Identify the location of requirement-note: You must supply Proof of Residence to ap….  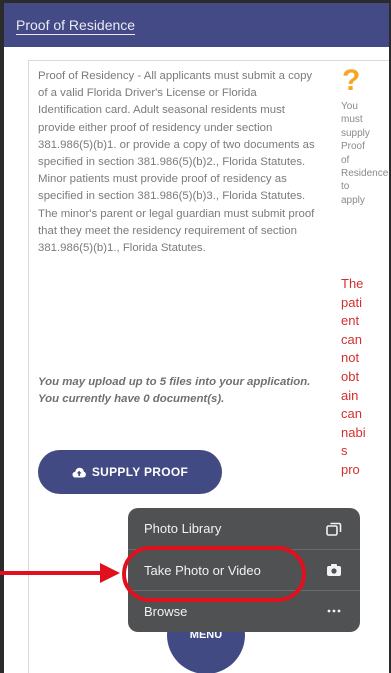
(365, 153).